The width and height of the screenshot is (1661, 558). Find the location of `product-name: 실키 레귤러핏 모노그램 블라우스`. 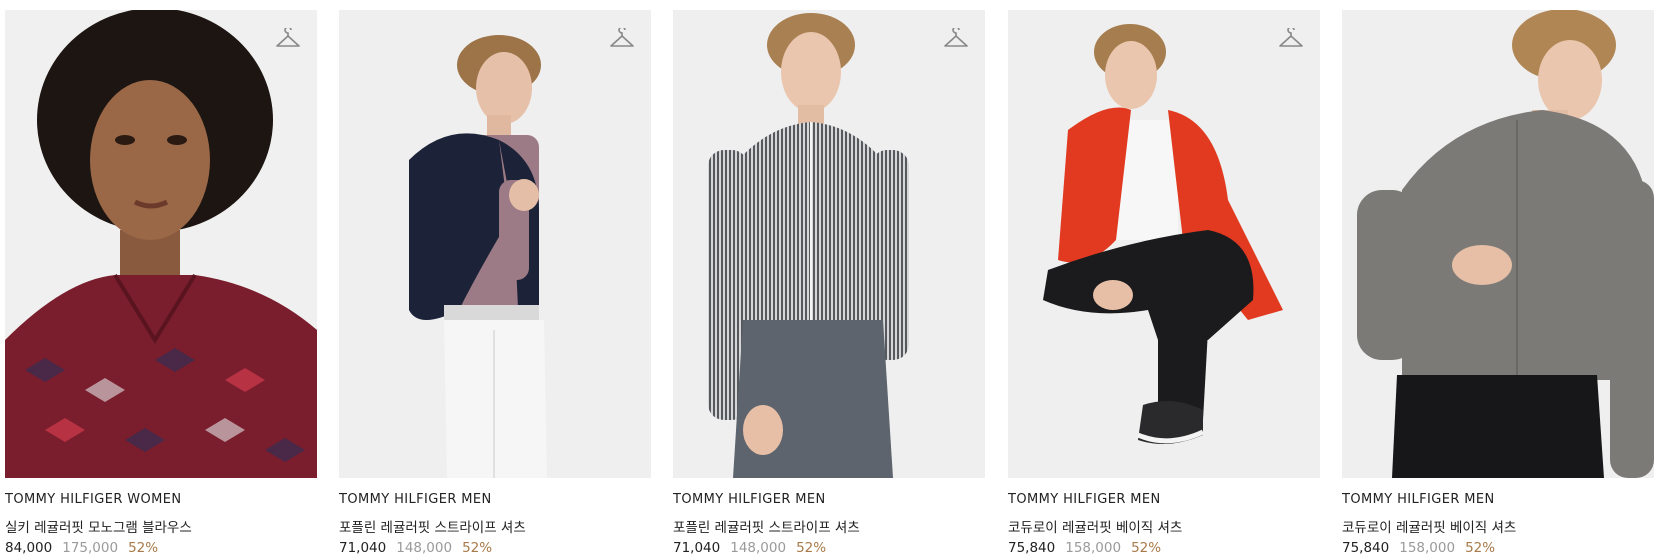

product-name: 실키 레귤러핏 모노그램 블라우스 is located at coordinates (161, 526).